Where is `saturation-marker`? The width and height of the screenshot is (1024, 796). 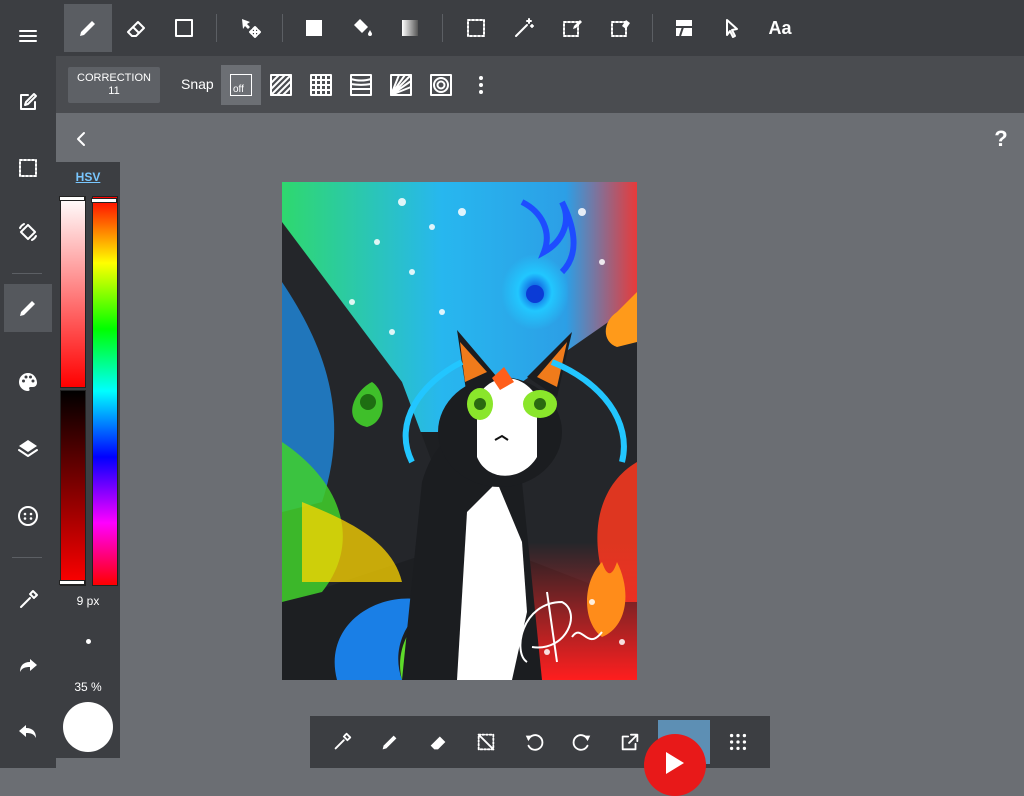 saturation-marker is located at coordinates (72, 198).